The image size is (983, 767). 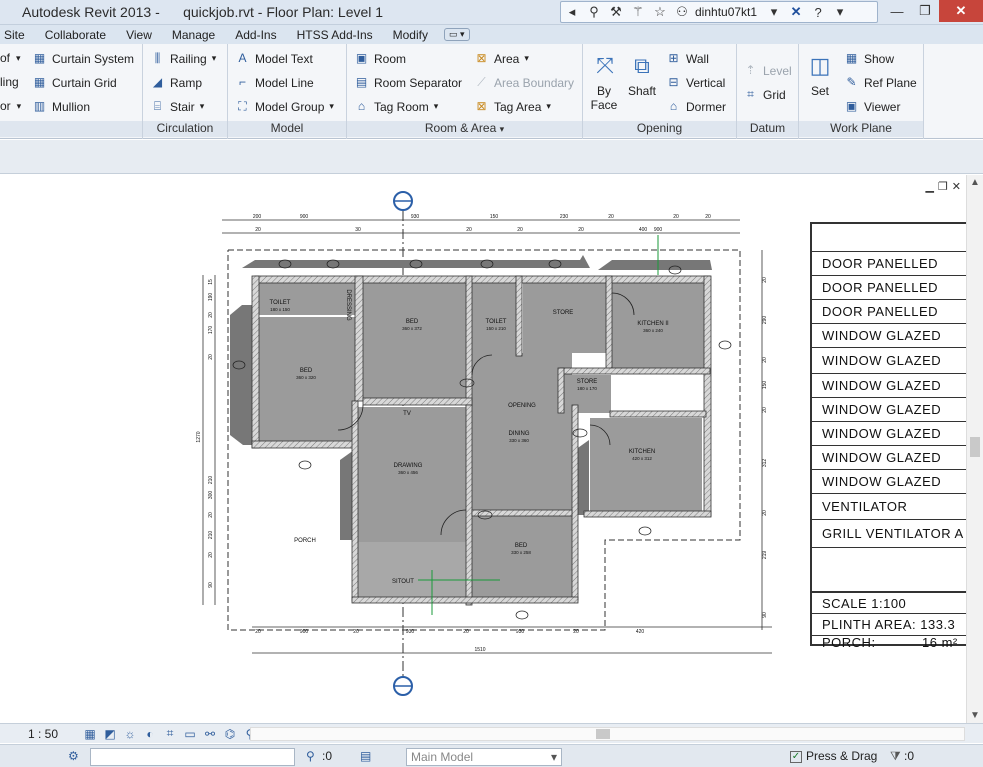 What do you see at coordinates (17, 35) in the screenshot?
I see `tab-site: Site` at bounding box center [17, 35].